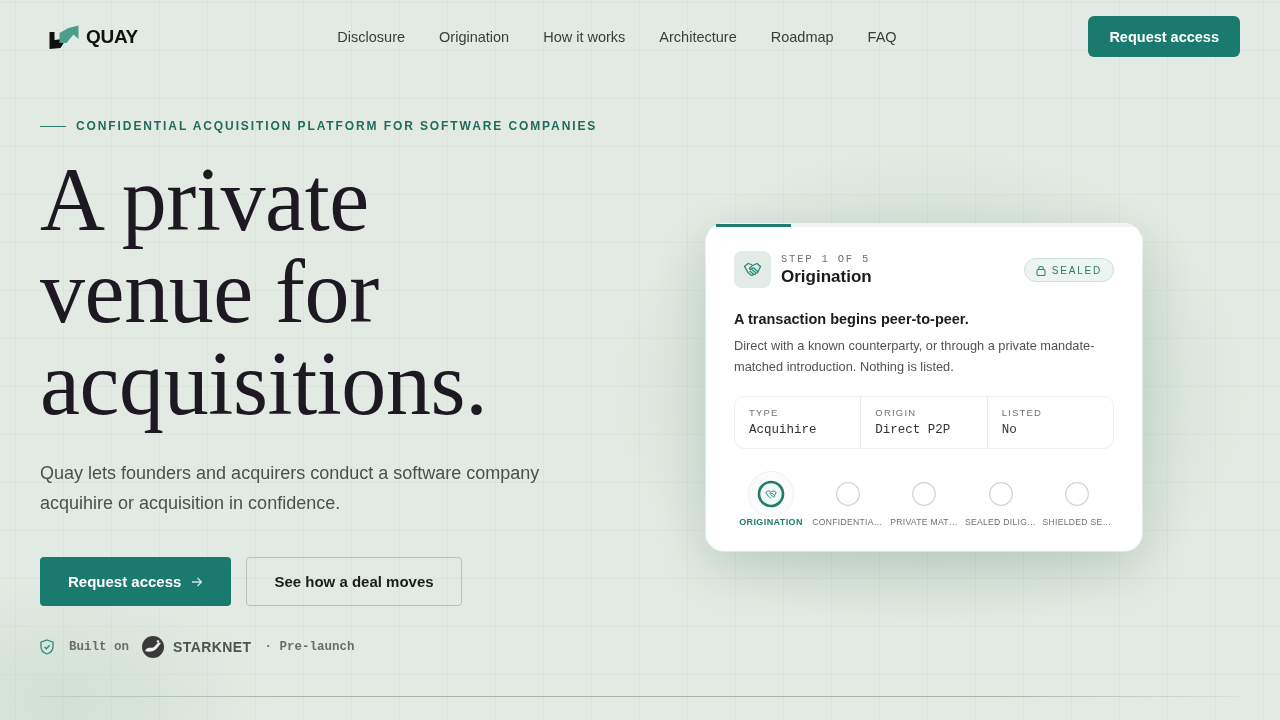  What do you see at coordinates (47, 647) in the screenshot?
I see `shield-check-icon` at bounding box center [47, 647].